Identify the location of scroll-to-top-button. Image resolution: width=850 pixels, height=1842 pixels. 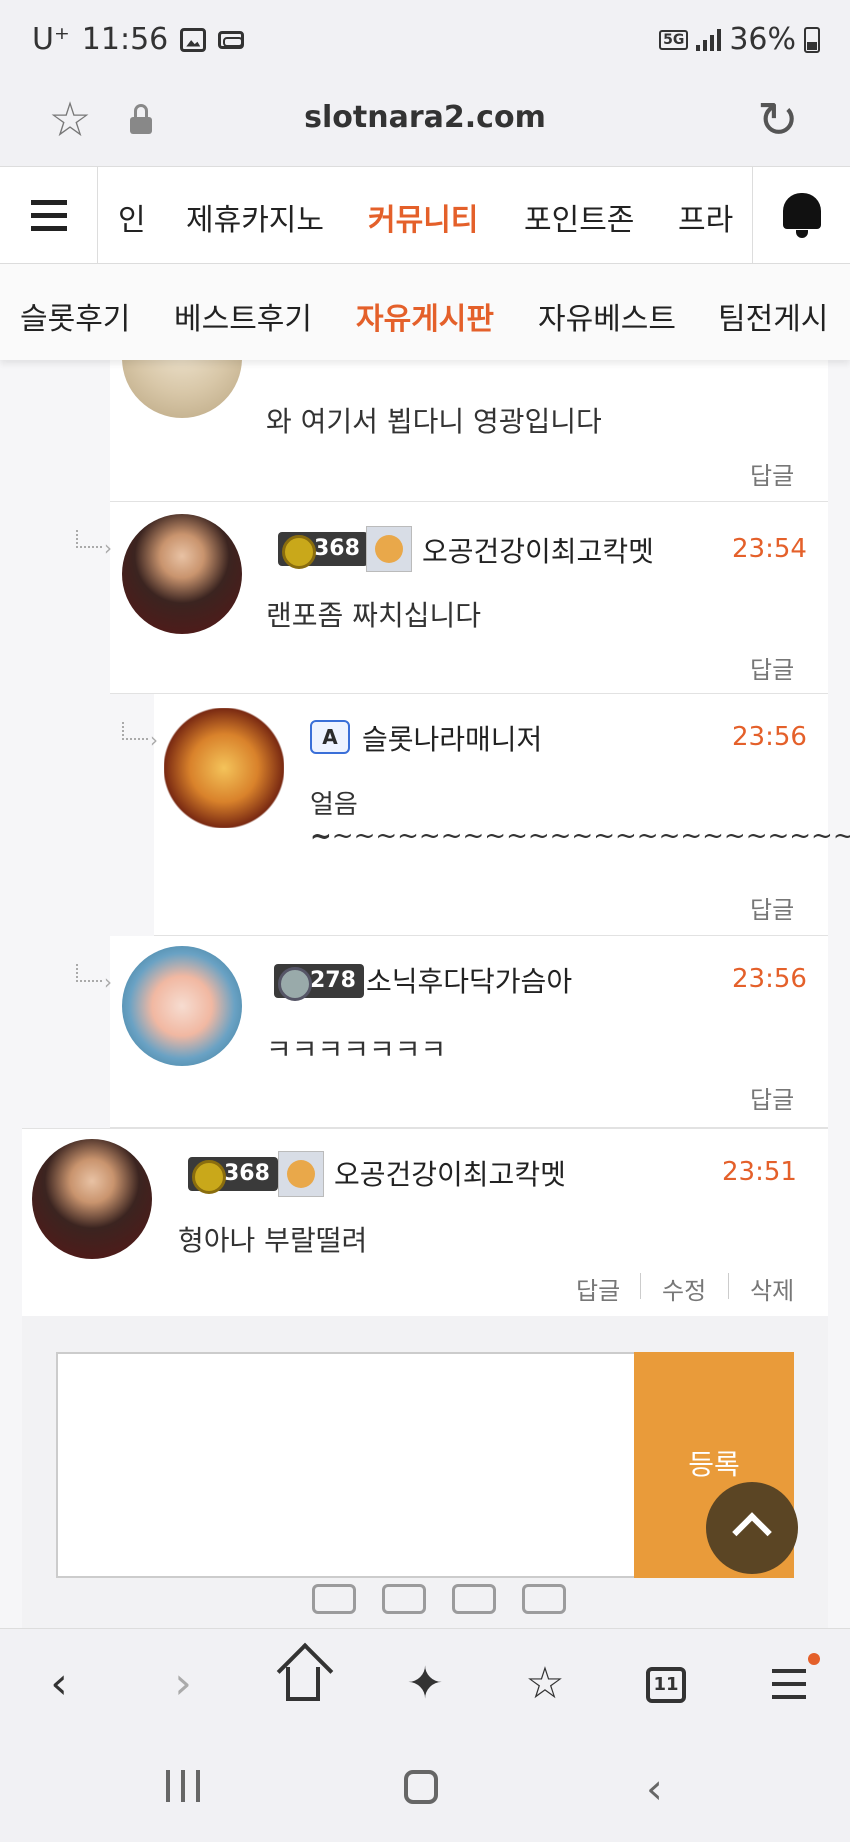
(752, 1528).